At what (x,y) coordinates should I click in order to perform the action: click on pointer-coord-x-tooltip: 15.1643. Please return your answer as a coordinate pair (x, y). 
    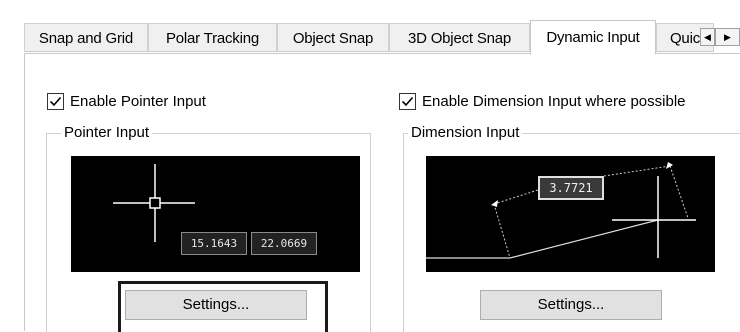
    Looking at the image, I should click on (214, 243).